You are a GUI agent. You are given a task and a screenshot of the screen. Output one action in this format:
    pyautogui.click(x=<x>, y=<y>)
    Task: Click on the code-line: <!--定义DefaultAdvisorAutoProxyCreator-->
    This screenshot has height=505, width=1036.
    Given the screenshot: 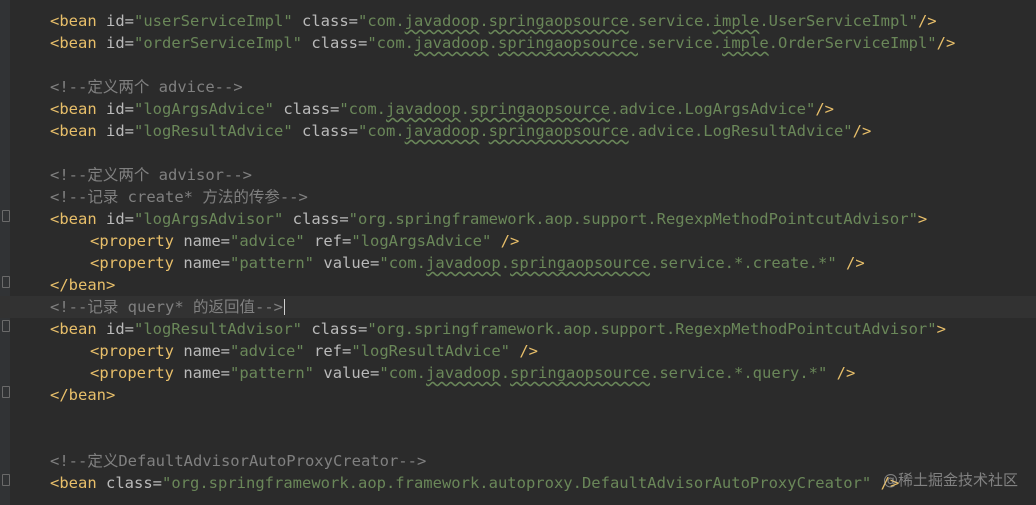 What is the action you would take?
    pyautogui.click(x=518, y=461)
    